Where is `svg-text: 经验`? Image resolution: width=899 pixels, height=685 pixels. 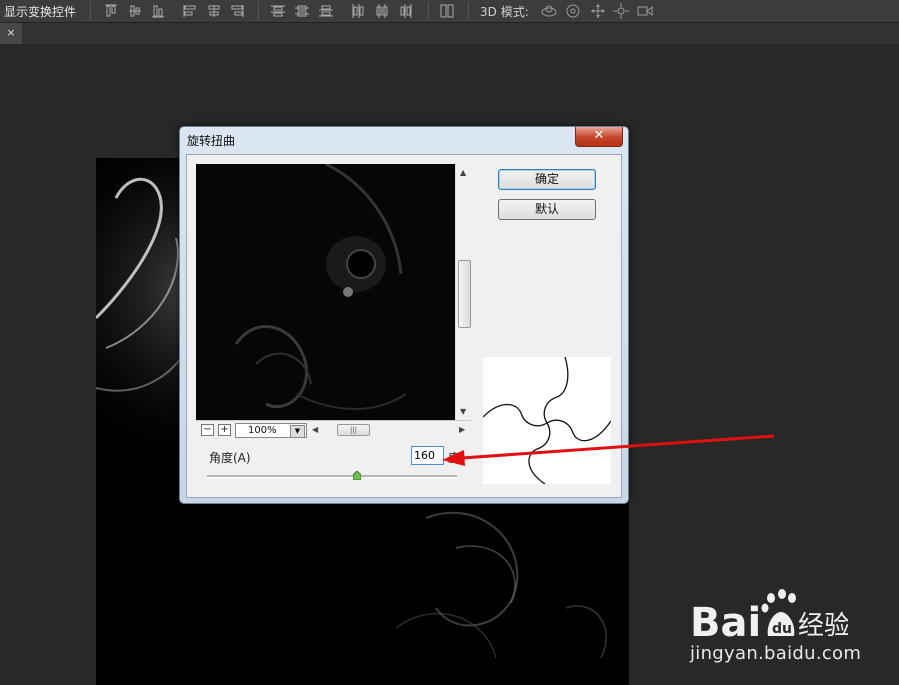 svg-text: 经验 is located at coordinates (823, 626).